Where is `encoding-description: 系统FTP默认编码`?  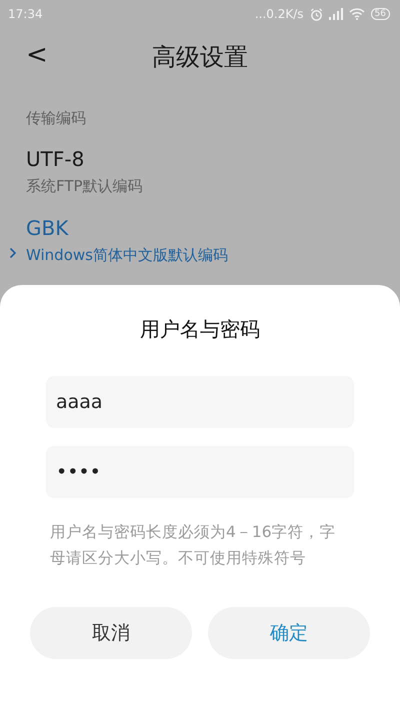 encoding-description: 系统FTP默认编码 is located at coordinates (85, 186).